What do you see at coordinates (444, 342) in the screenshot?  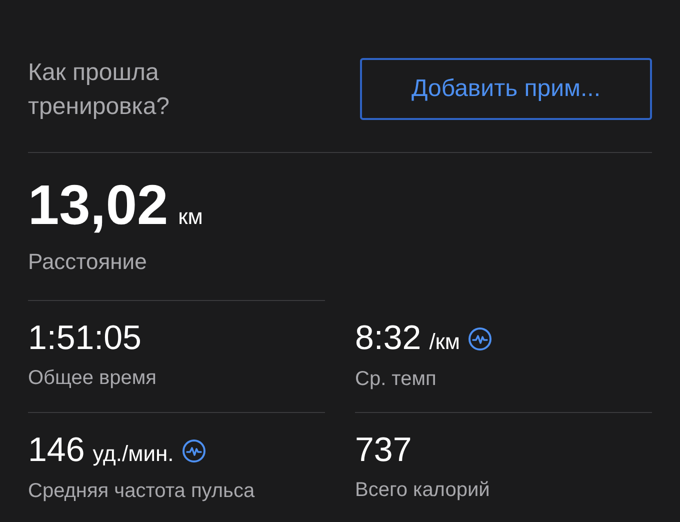 I see `stat-unit: /км` at bounding box center [444, 342].